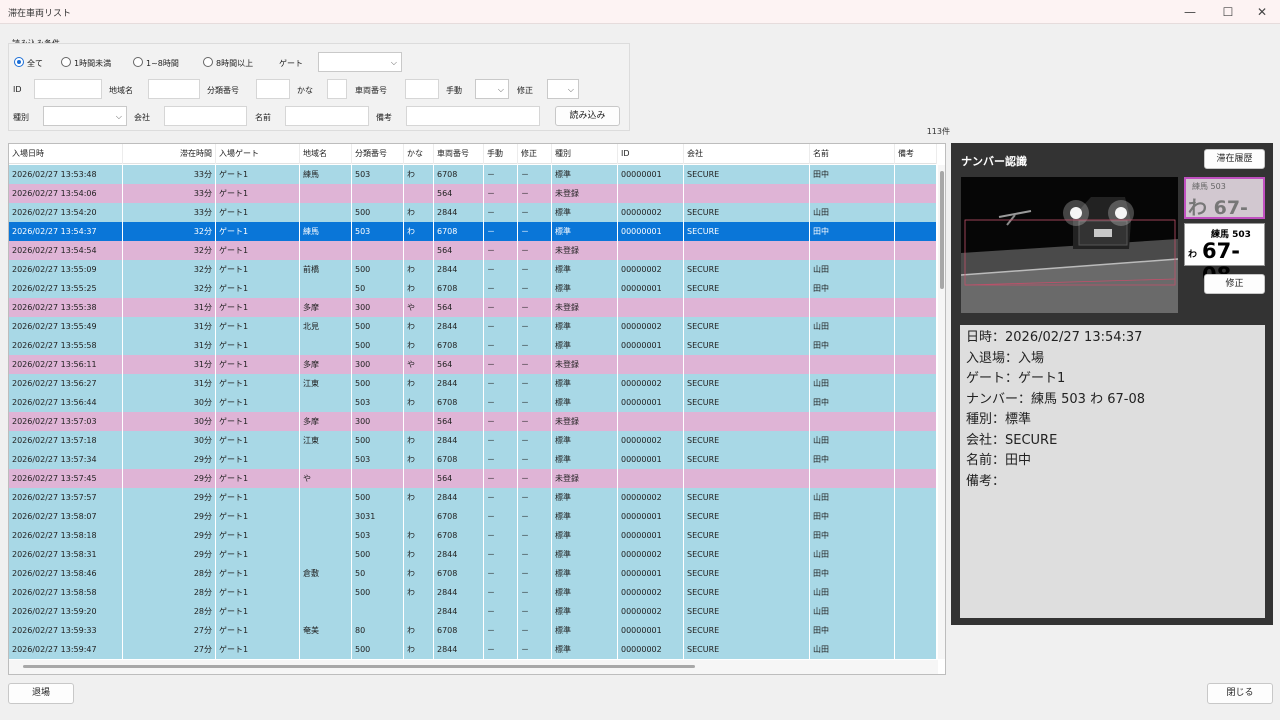  Describe the element at coordinates (585, 154) in the screenshot. I see `col-type: 種別` at that location.